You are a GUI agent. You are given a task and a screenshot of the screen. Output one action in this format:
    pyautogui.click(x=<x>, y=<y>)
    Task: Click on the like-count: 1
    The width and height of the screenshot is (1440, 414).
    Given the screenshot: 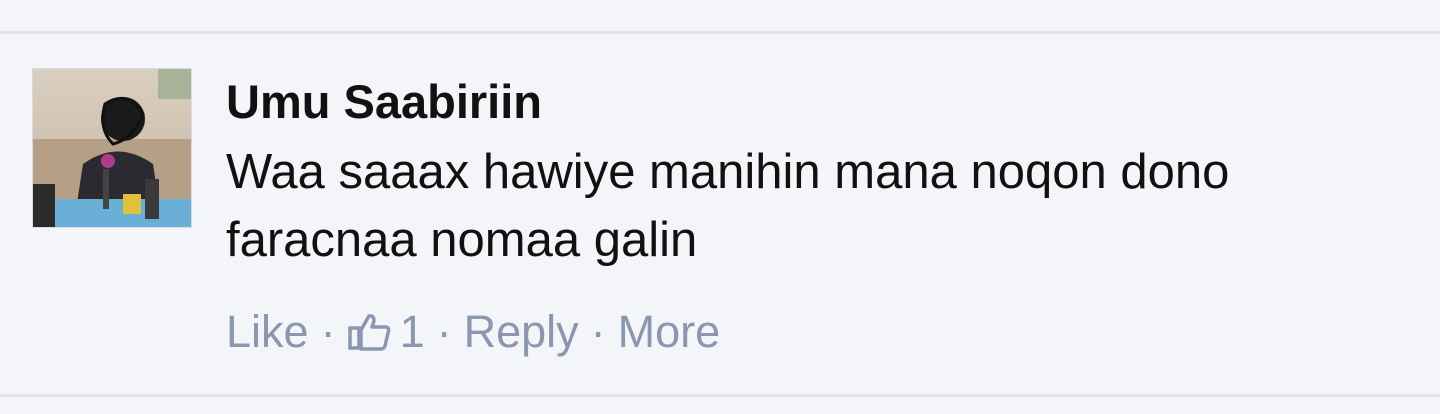 What is the action you would take?
    pyautogui.click(x=412, y=332)
    